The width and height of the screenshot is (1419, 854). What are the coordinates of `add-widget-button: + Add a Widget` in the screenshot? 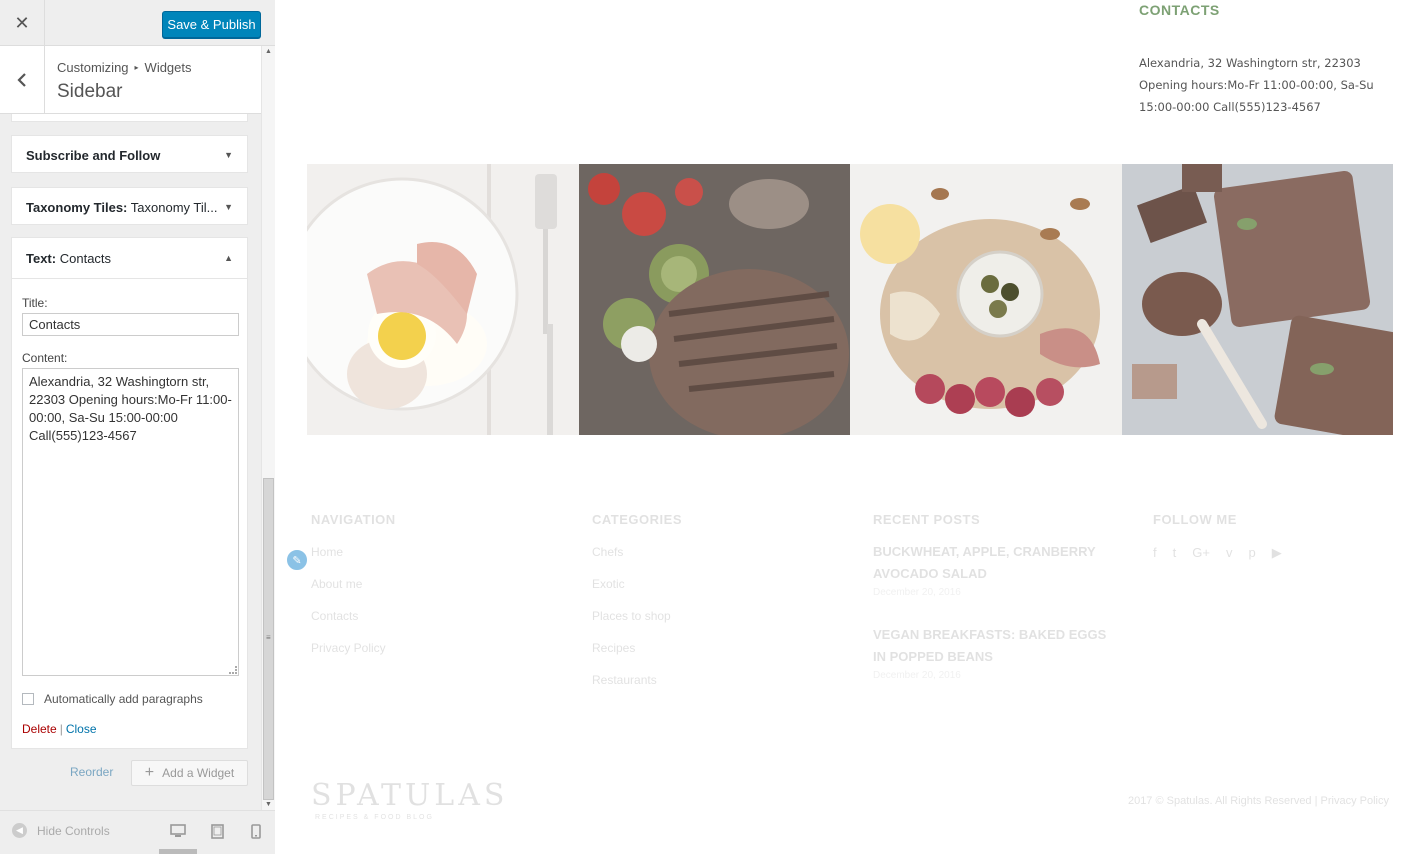 It's located at (189, 773).